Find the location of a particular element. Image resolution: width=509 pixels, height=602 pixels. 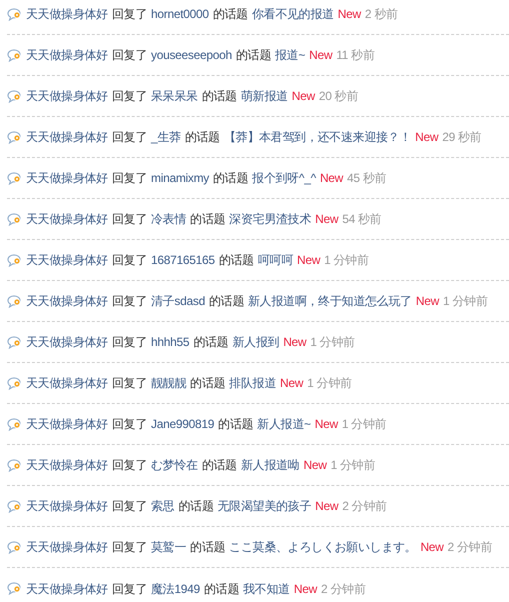

user-link: 靓靓靓 is located at coordinates (168, 383).